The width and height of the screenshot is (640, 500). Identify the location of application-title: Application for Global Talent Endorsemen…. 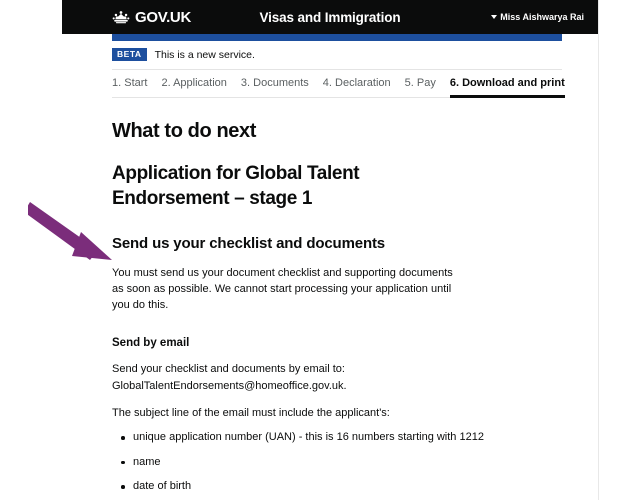
(236, 186).